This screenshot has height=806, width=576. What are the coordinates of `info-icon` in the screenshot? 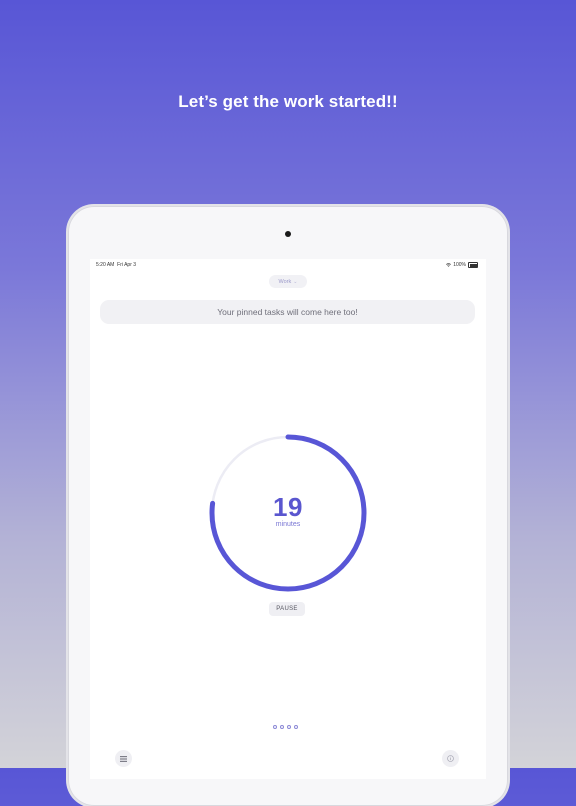 It's located at (450, 758).